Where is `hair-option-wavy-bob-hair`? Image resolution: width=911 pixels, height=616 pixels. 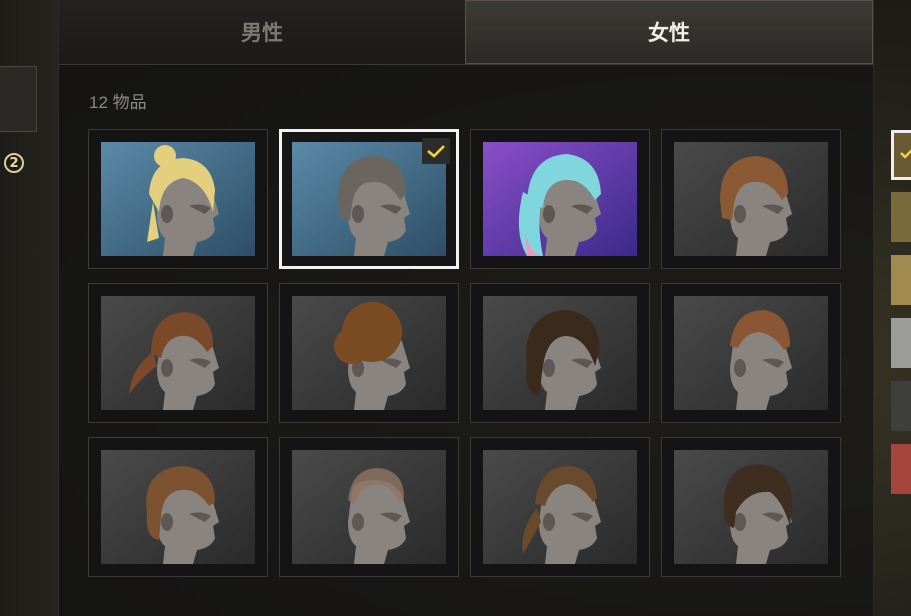 hair-option-wavy-bob-hair is located at coordinates (178, 507).